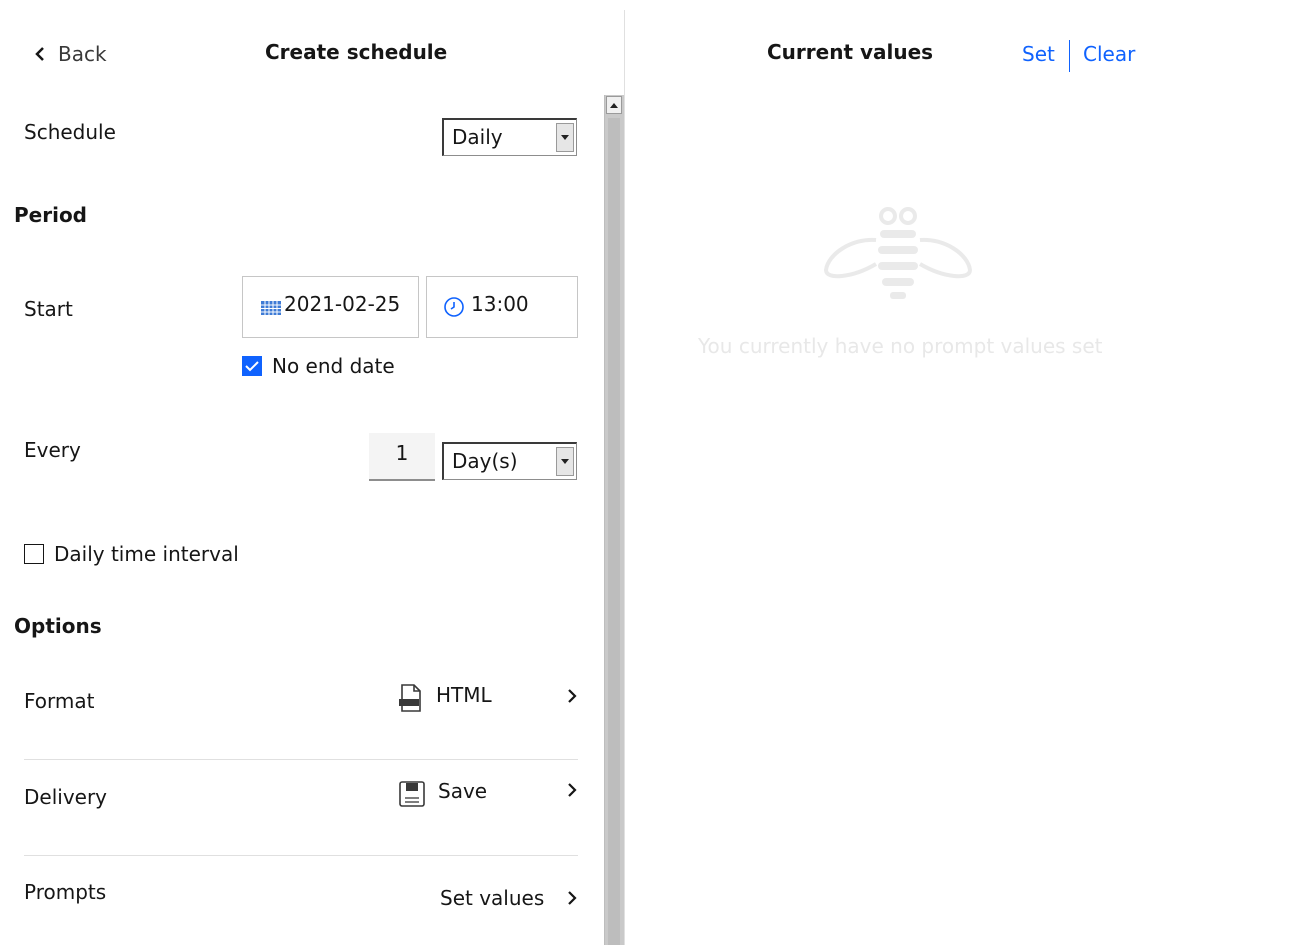 The height and width of the screenshot is (945, 1290). I want to click on format-label: Format, so click(59, 701).